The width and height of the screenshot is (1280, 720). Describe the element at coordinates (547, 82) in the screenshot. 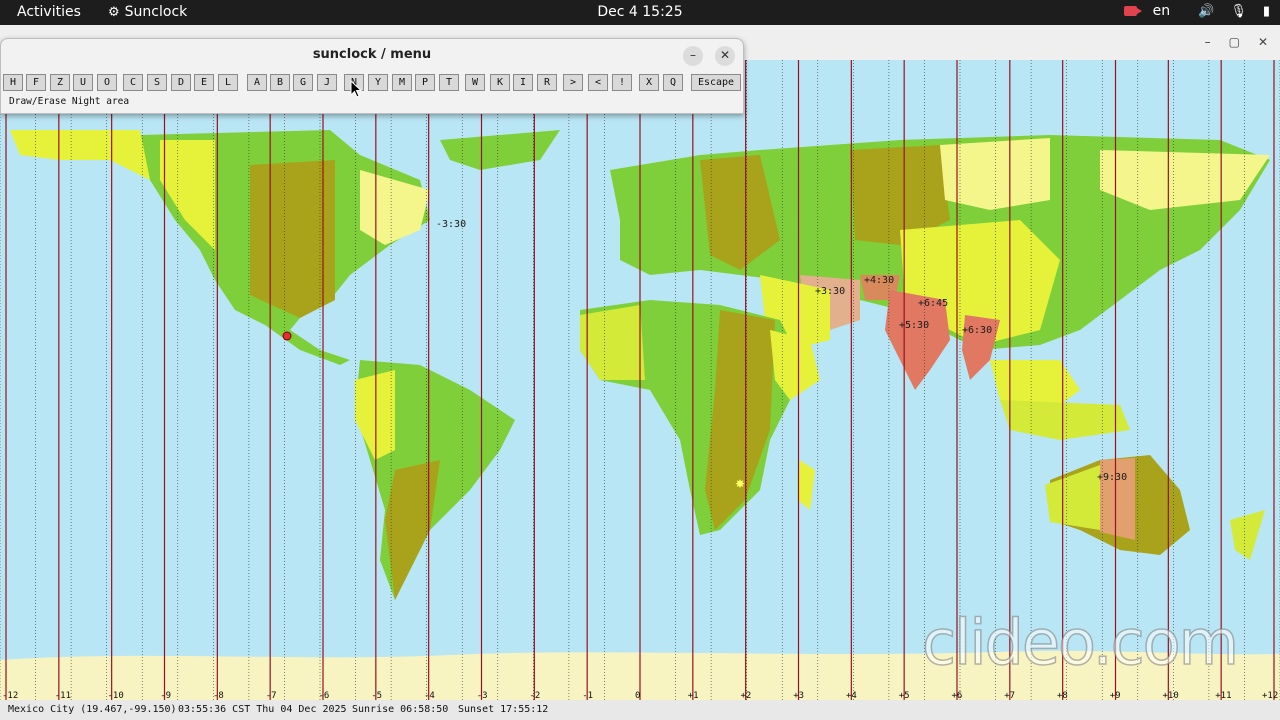

I see `menu-button-r: R` at that location.